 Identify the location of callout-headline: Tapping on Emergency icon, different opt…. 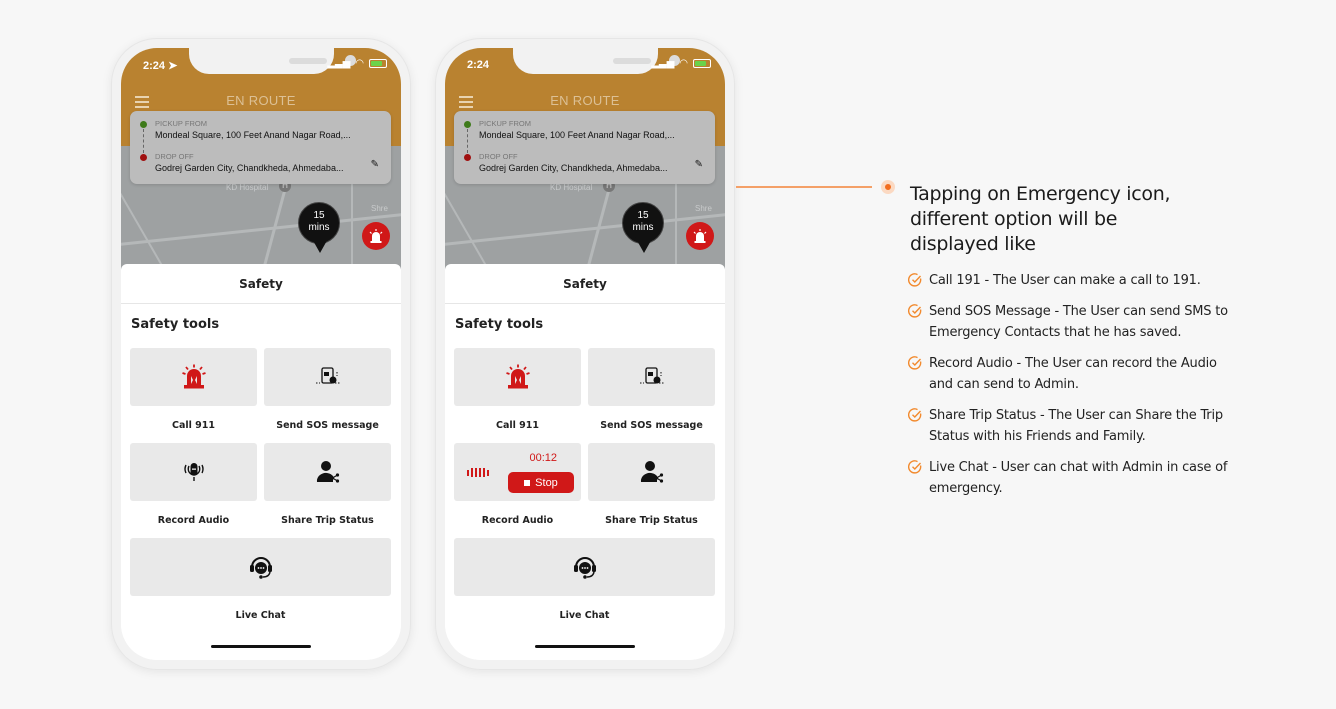
(1040, 219).